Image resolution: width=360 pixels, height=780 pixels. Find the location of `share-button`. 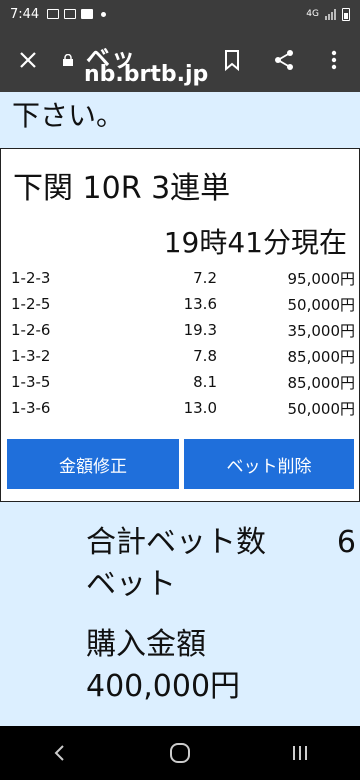

share-button is located at coordinates (284, 60).